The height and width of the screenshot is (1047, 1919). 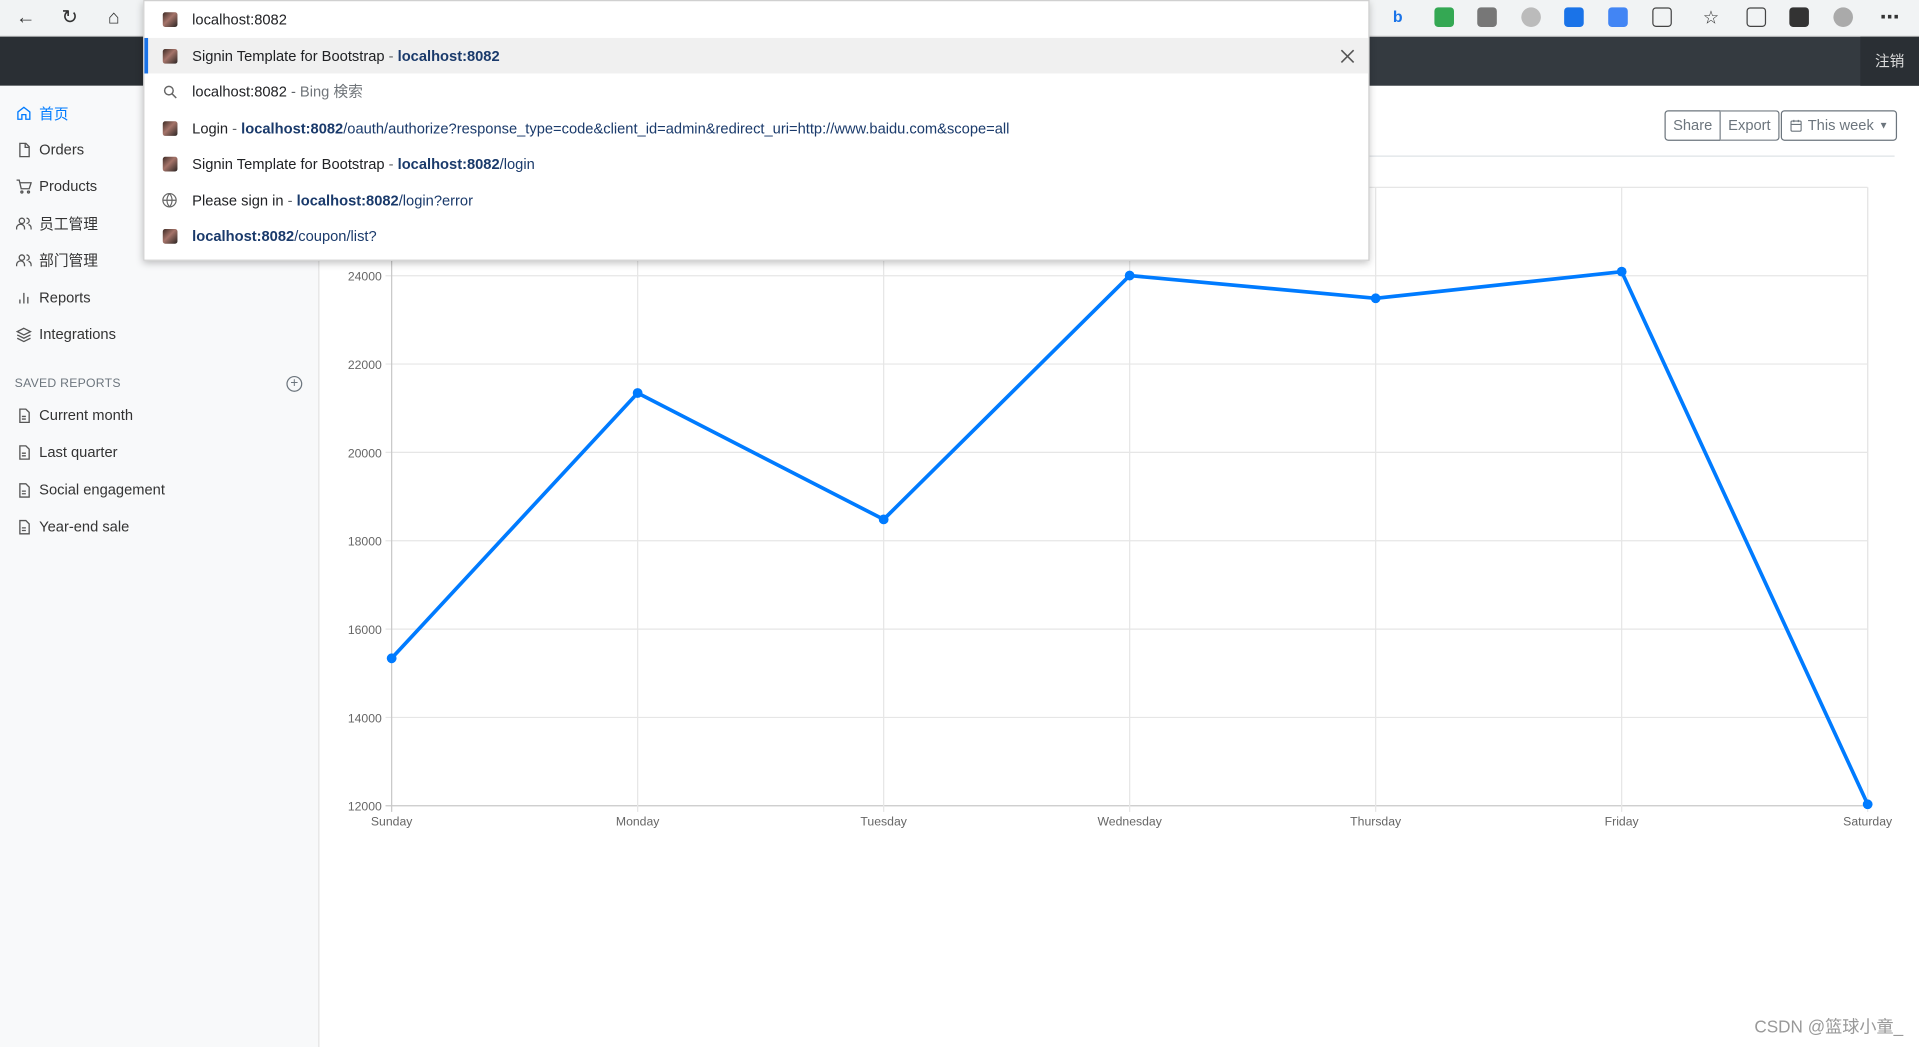 I want to click on favorites-icon: ☆, so click(x=1711, y=18).